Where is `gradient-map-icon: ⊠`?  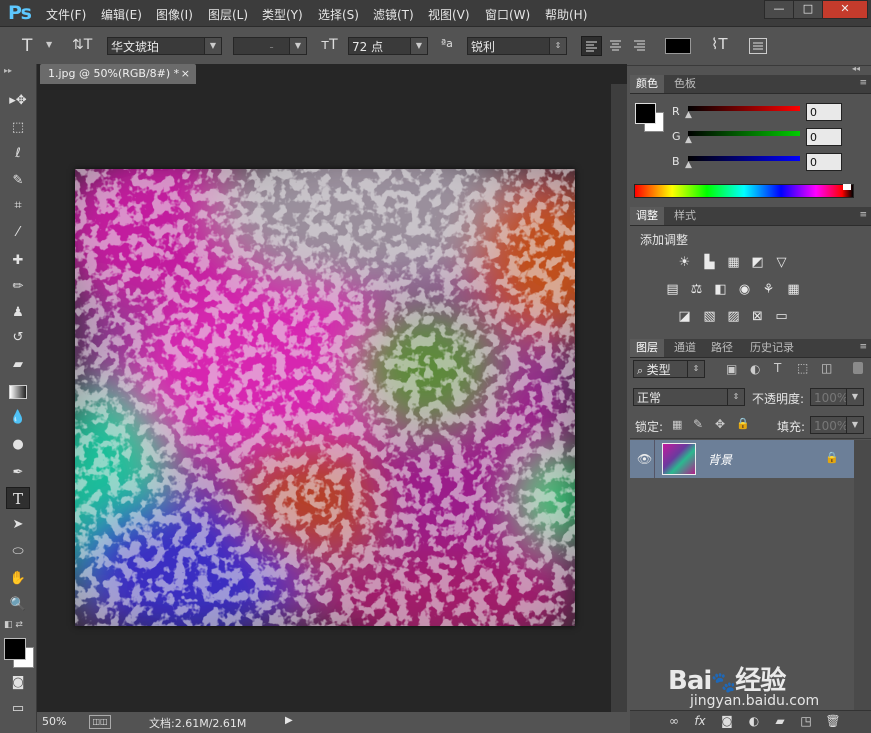
gradient-map-icon: ⊠ is located at coordinates (757, 316).